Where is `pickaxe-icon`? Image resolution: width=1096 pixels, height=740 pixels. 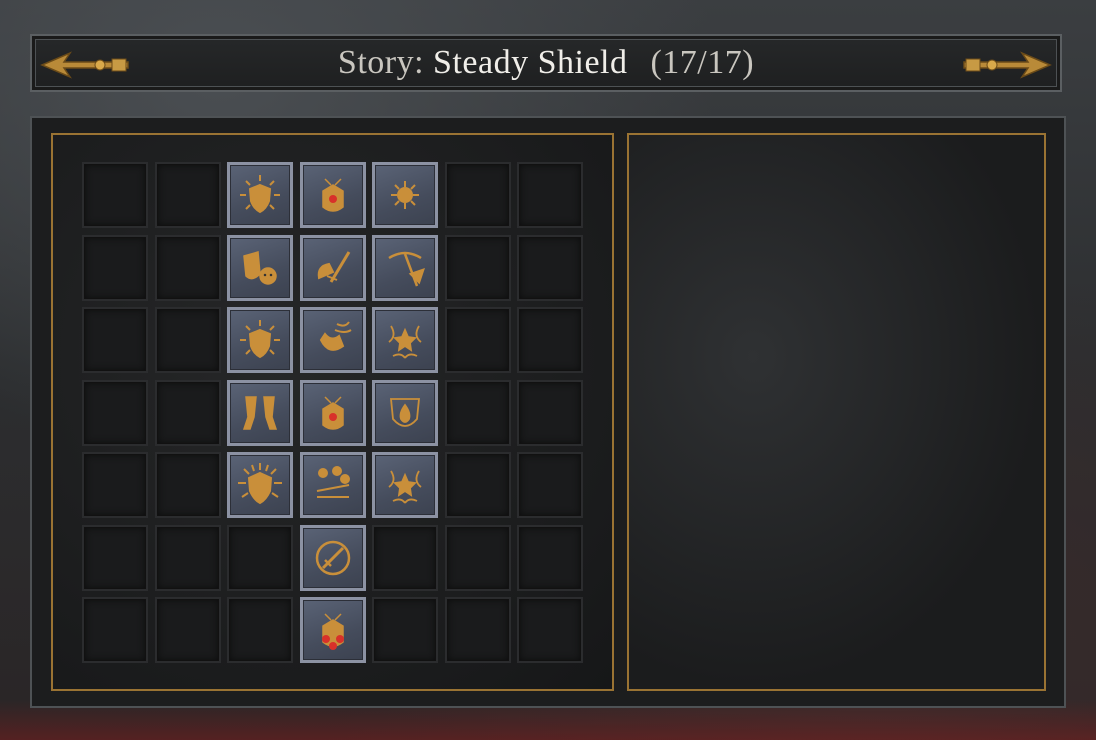 pickaxe-icon is located at coordinates (406, 269).